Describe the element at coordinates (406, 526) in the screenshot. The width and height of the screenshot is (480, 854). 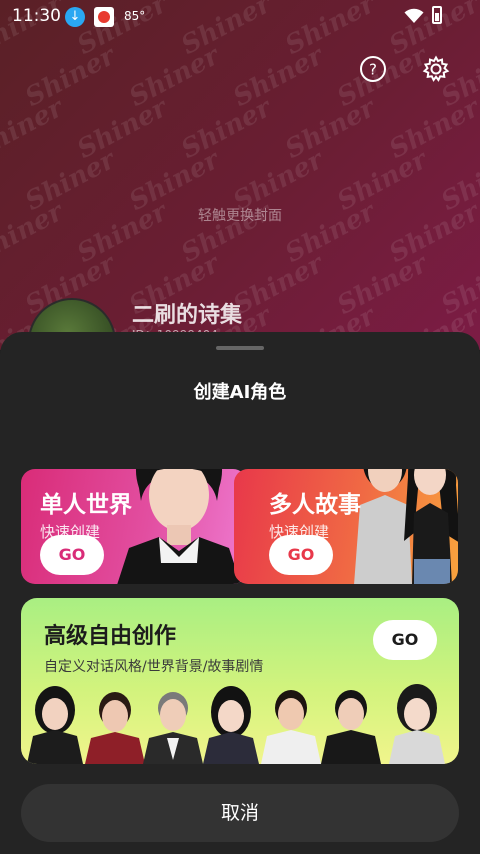
I see `couple-character-illustration` at that location.